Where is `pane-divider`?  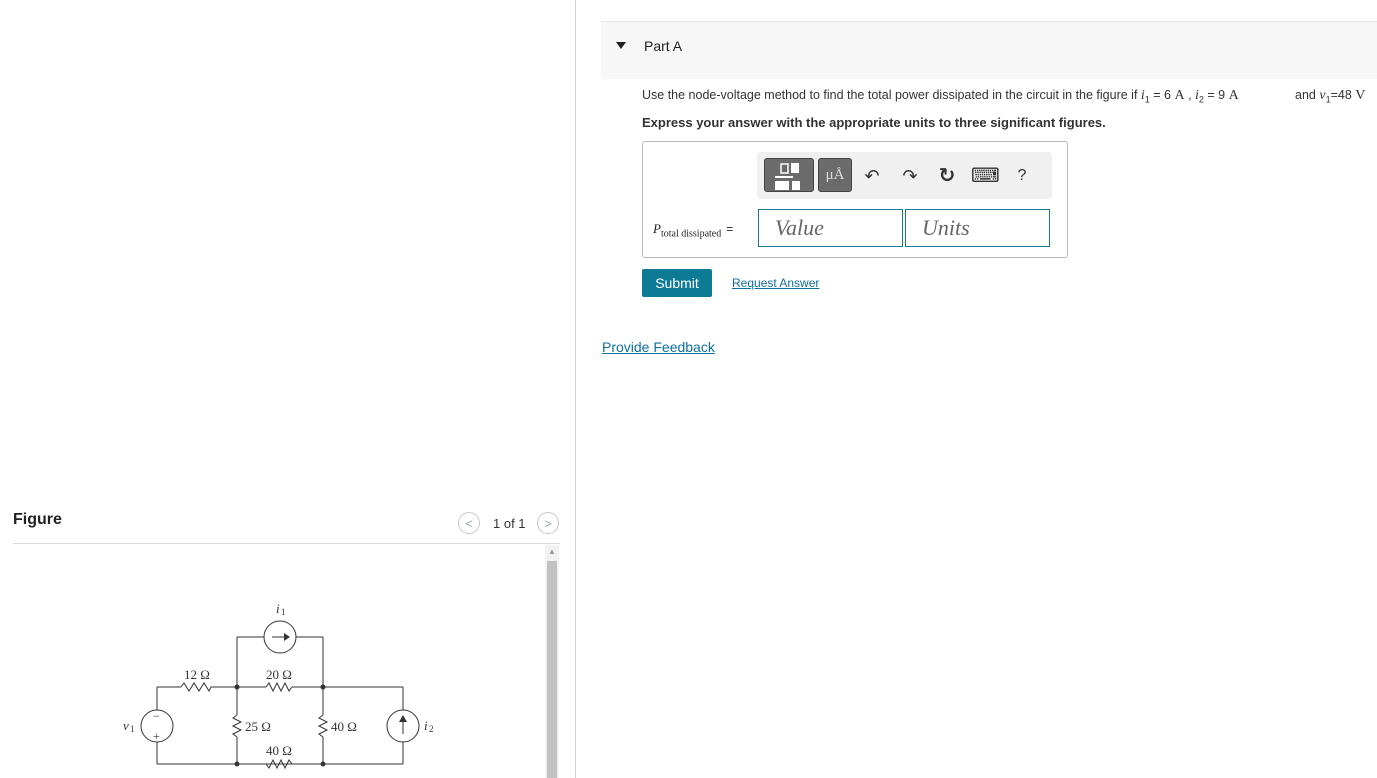
pane-divider is located at coordinates (575, 389).